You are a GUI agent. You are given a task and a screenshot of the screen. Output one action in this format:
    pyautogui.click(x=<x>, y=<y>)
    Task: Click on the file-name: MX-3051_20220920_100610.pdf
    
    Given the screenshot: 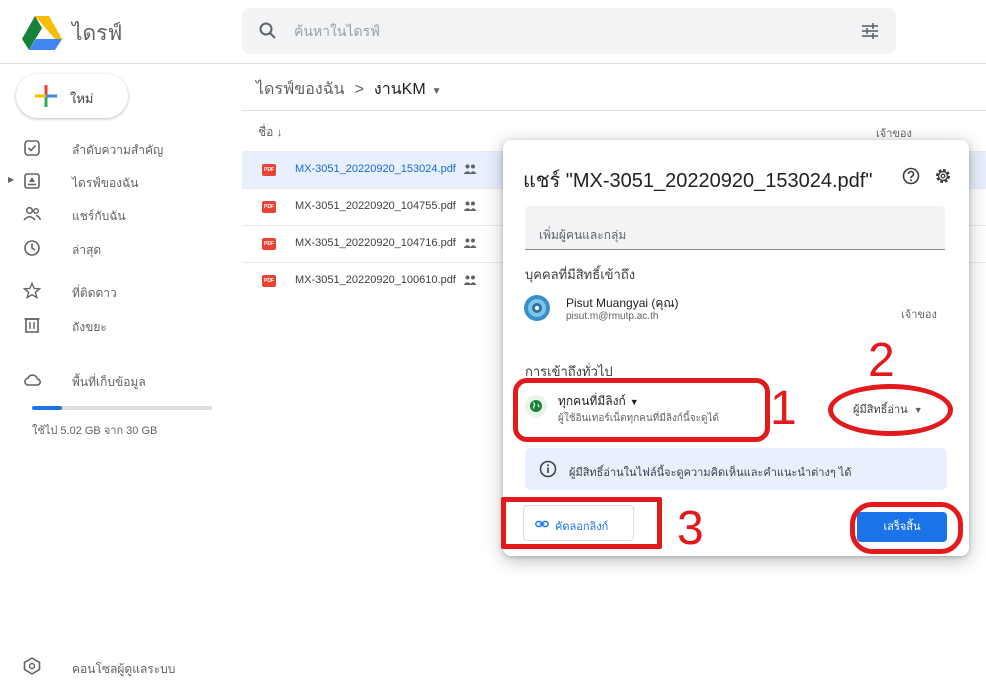 What is the action you would take?
    pyautogui.click(x=375, y=280)
    